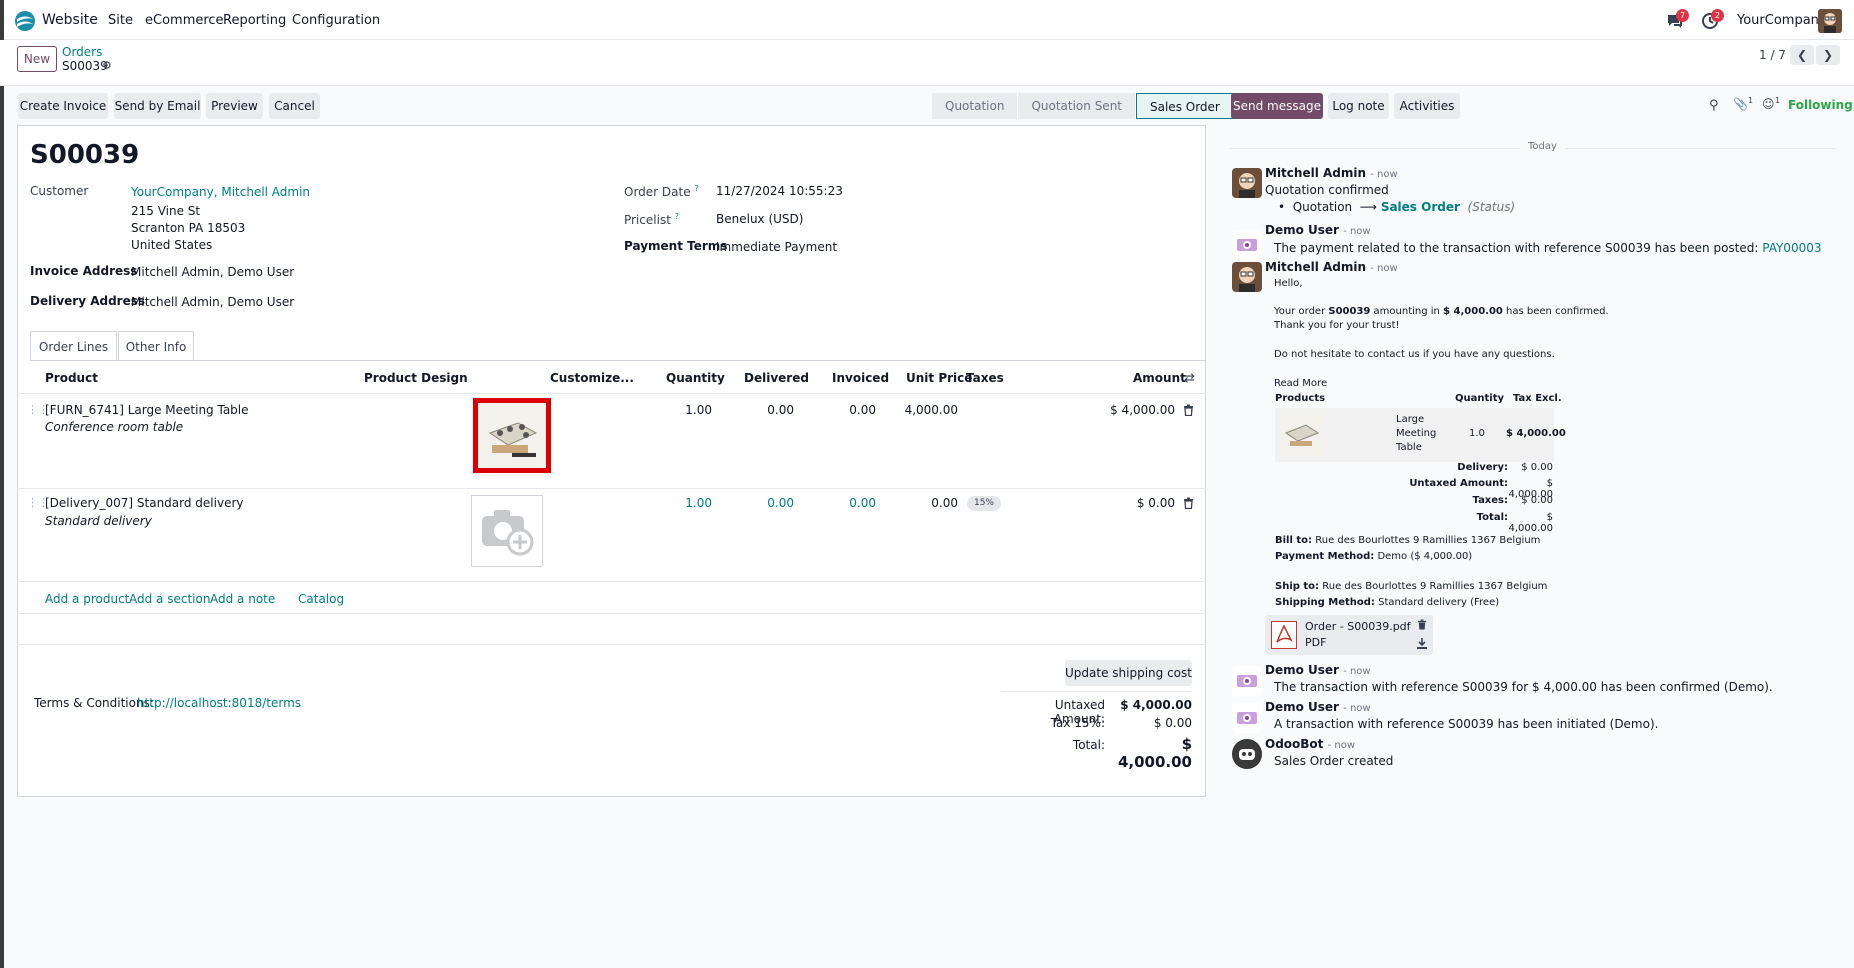 The height and width of the screenshot is (968, 1854). I want to click on new-button: New, so click(37, 59).